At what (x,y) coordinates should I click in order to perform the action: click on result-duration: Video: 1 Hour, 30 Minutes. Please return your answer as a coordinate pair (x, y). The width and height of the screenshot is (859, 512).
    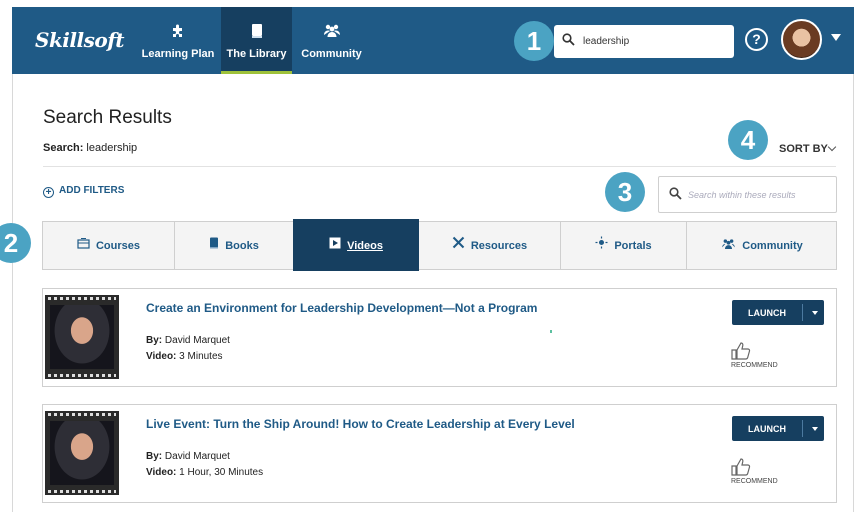
    Looking at the image, I should click on (204, 472).